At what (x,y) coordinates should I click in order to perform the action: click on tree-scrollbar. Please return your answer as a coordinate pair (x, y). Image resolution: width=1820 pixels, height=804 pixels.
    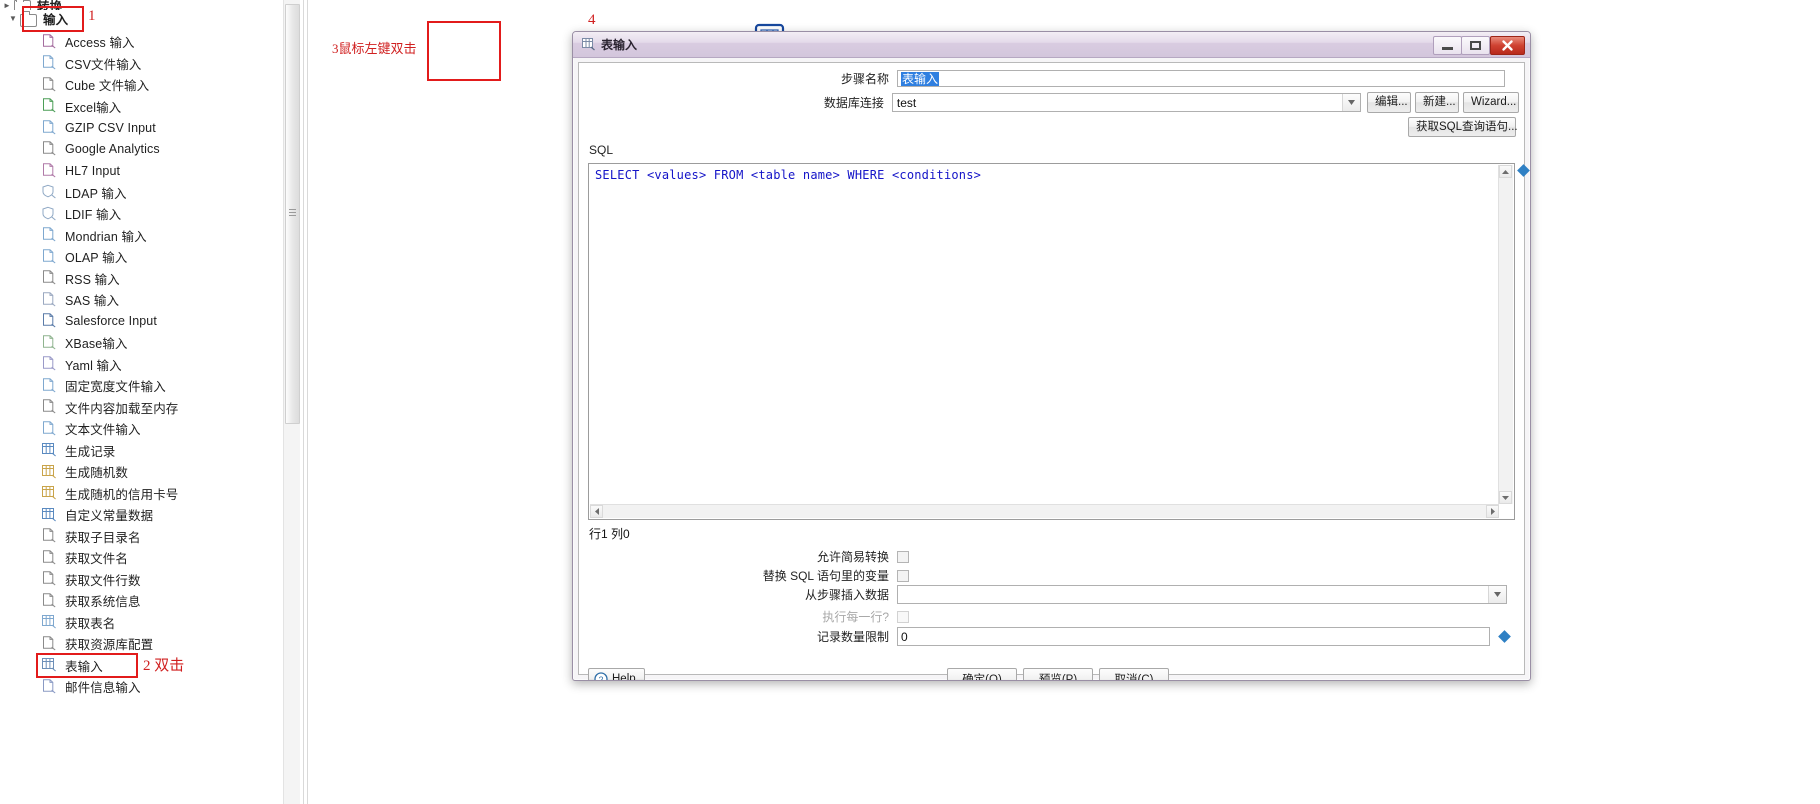
    Looking at the image, I should click on (291, 402).